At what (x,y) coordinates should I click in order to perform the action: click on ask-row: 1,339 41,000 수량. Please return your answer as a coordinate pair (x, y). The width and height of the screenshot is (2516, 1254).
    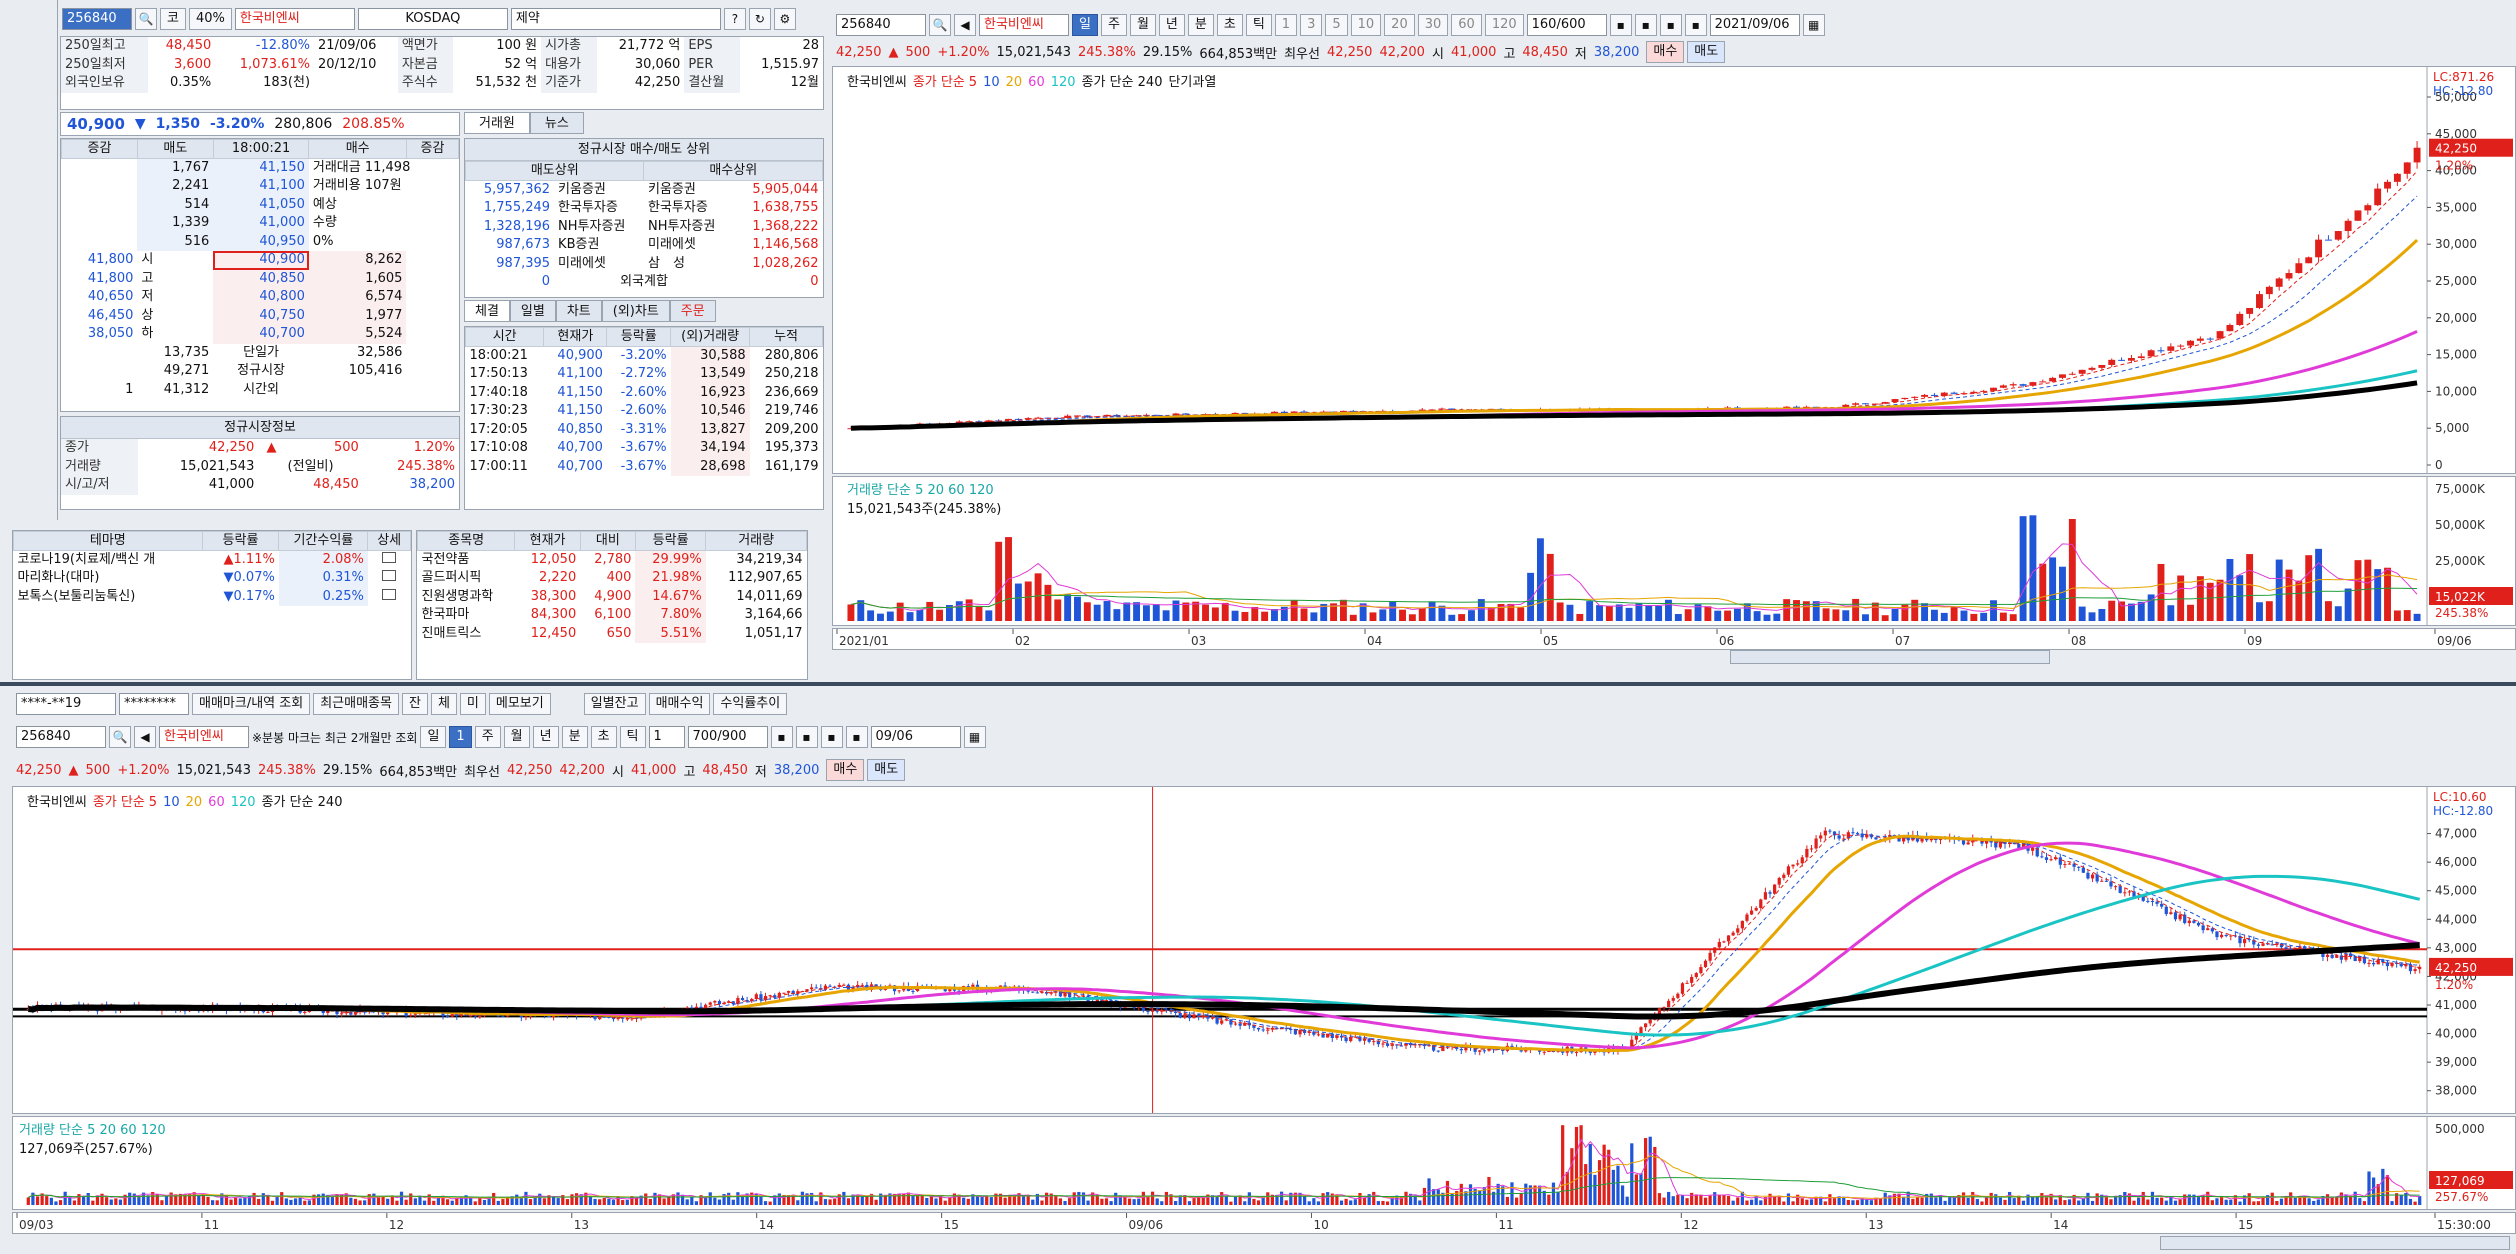
    Looking at the image, I should click on (260, 223).